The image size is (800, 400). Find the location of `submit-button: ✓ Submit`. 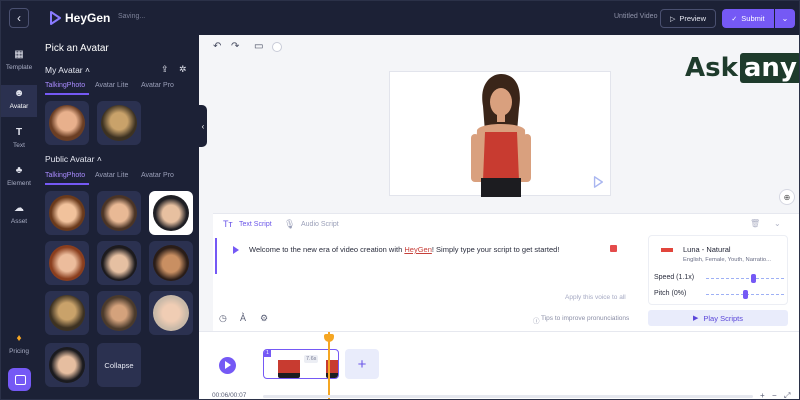

submit-button: ✓ Submit is located at coordinates (748, 18).